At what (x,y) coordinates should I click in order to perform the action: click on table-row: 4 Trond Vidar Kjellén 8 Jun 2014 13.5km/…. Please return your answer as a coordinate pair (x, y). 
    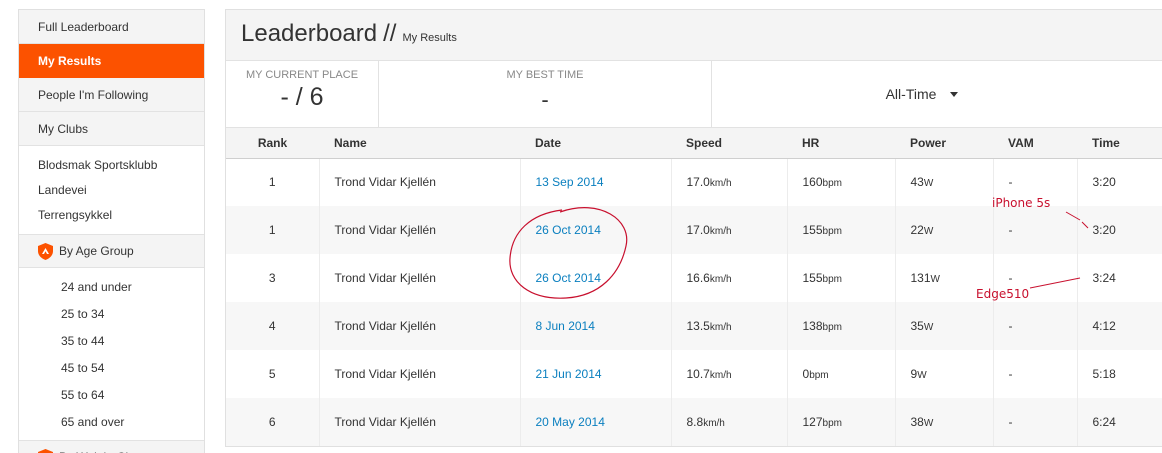
    Looking at the image, I should click on (694, 326).